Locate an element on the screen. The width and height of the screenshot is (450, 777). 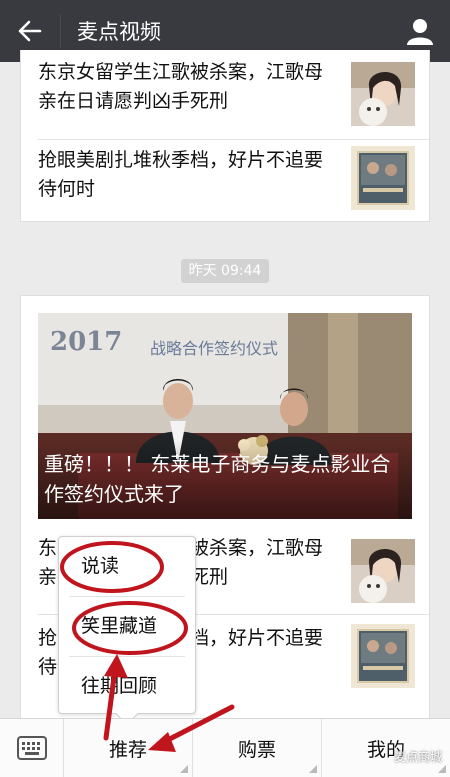
menu-recommend-label: 推荐 is located at coordinates (127, 749).